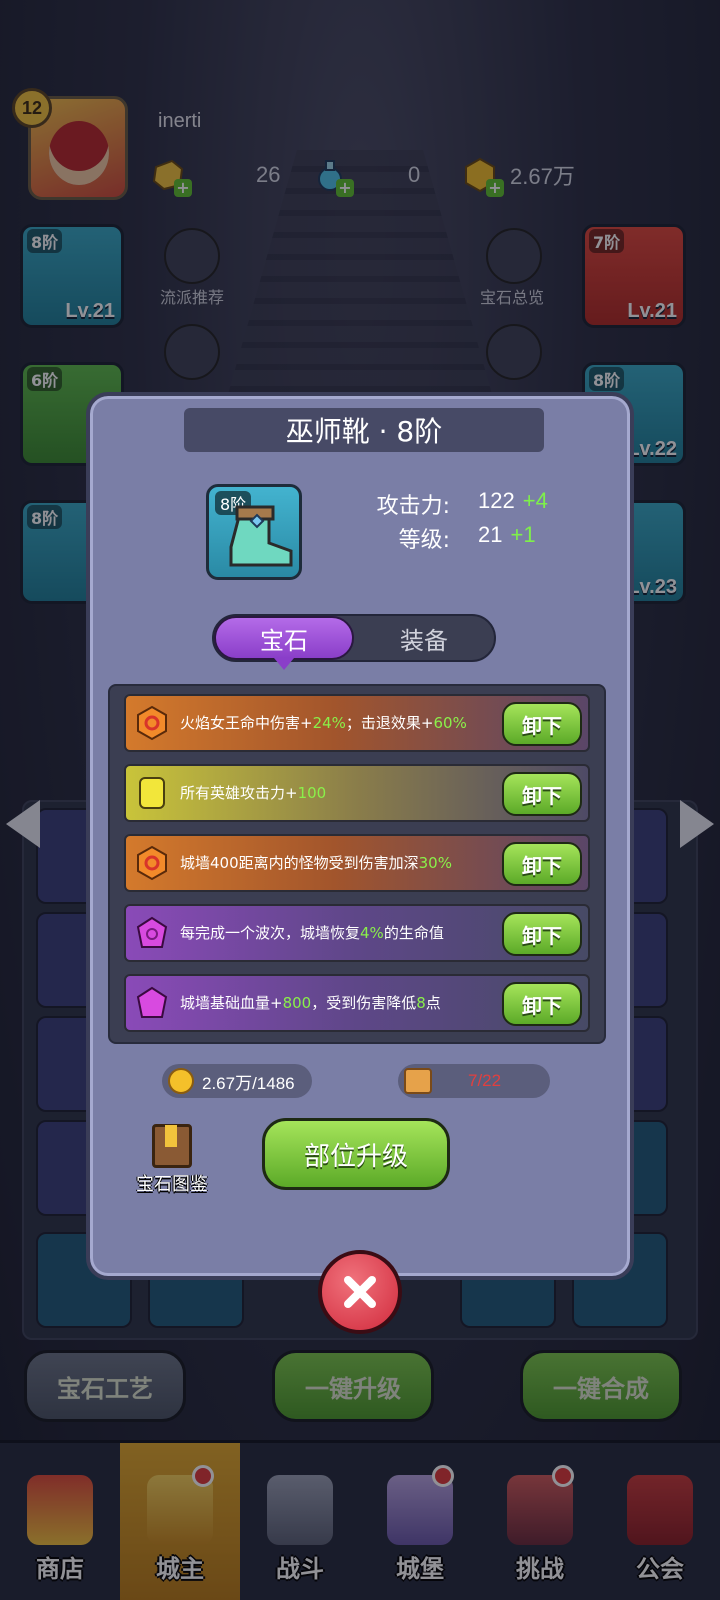  Describe the element at coordinates (424, 638) in the screenshot. I see `tab-equipment: 装备` at that location.